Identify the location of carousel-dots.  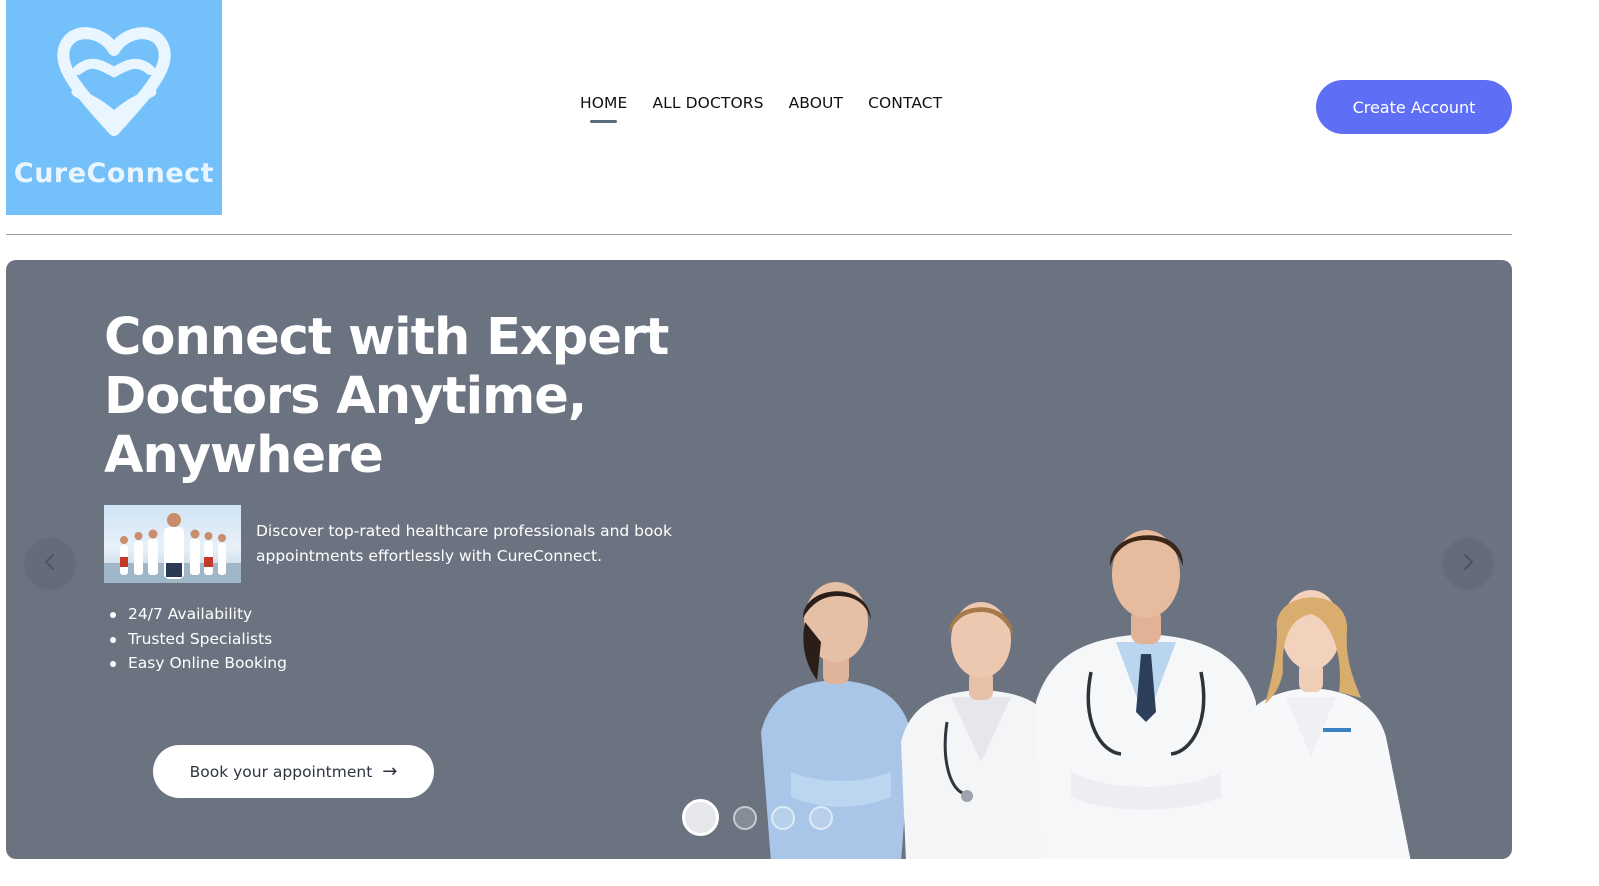
(757, 817).